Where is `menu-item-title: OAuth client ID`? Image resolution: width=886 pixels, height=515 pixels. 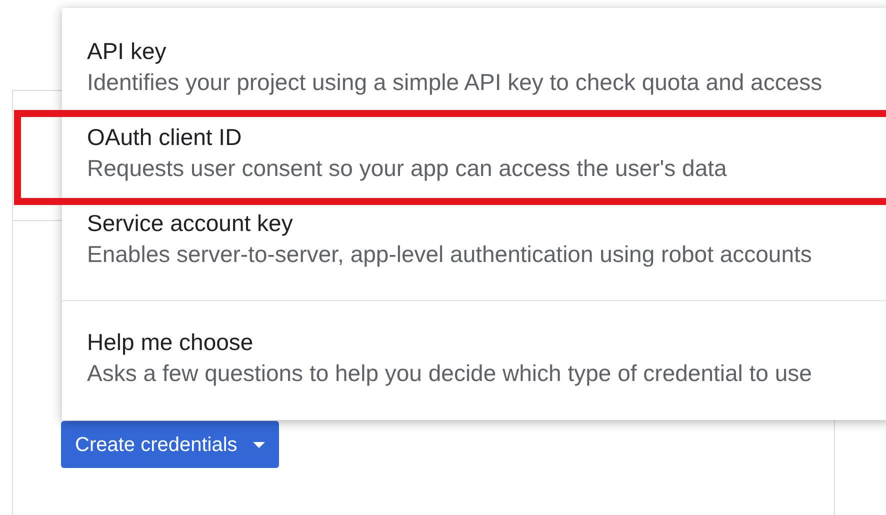
menu-item-title: OAuth client ID is located at coordinates (164, 137).